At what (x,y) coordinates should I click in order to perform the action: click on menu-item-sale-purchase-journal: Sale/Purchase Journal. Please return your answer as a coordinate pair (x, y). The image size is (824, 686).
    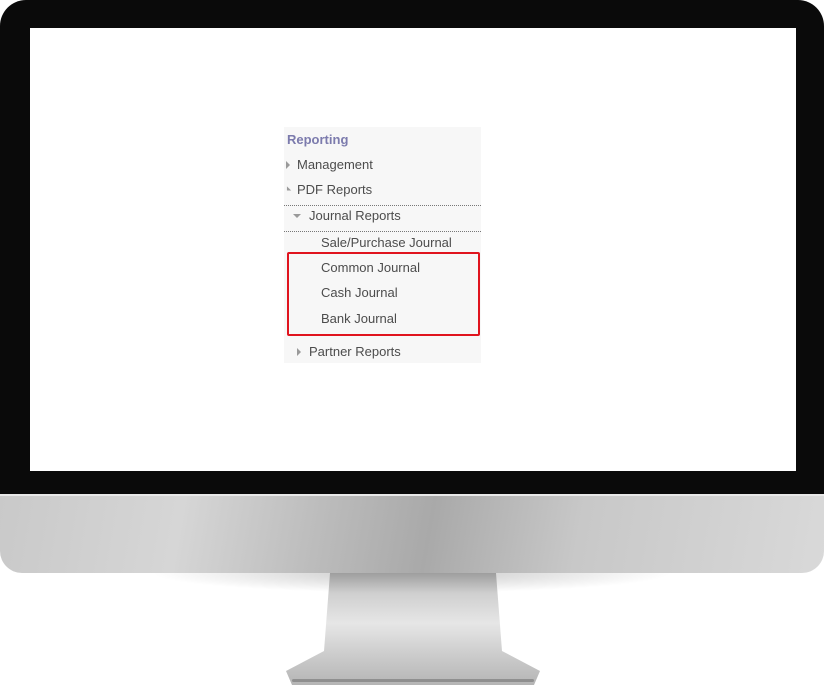
    Looking at the image, I should click on (382, 243).